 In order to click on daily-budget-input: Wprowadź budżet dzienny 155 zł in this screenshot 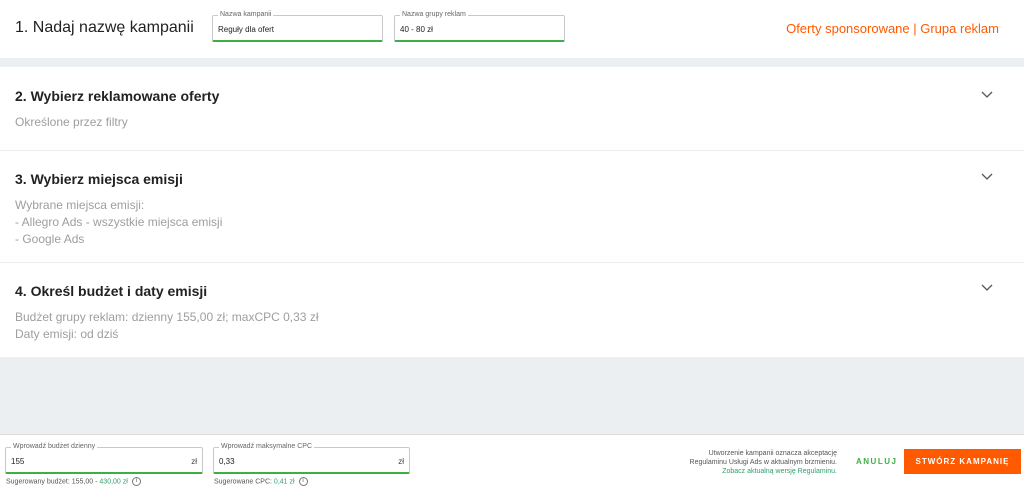, I will do `click(104, 457)`.